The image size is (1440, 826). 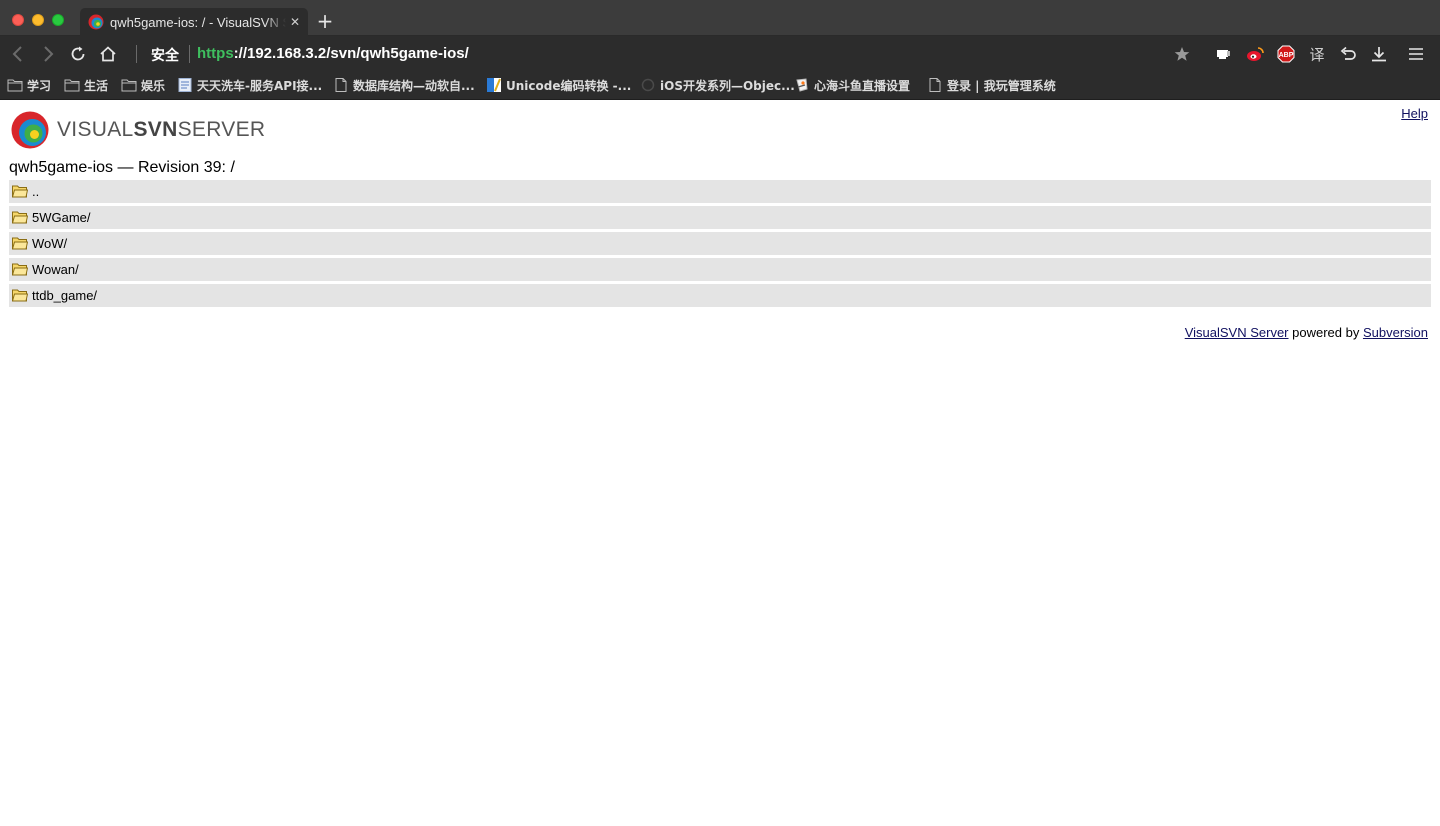 I want to click on bookmark-douyu-settings: 心海斗鱼直播设置, so click(x=852, y=85).